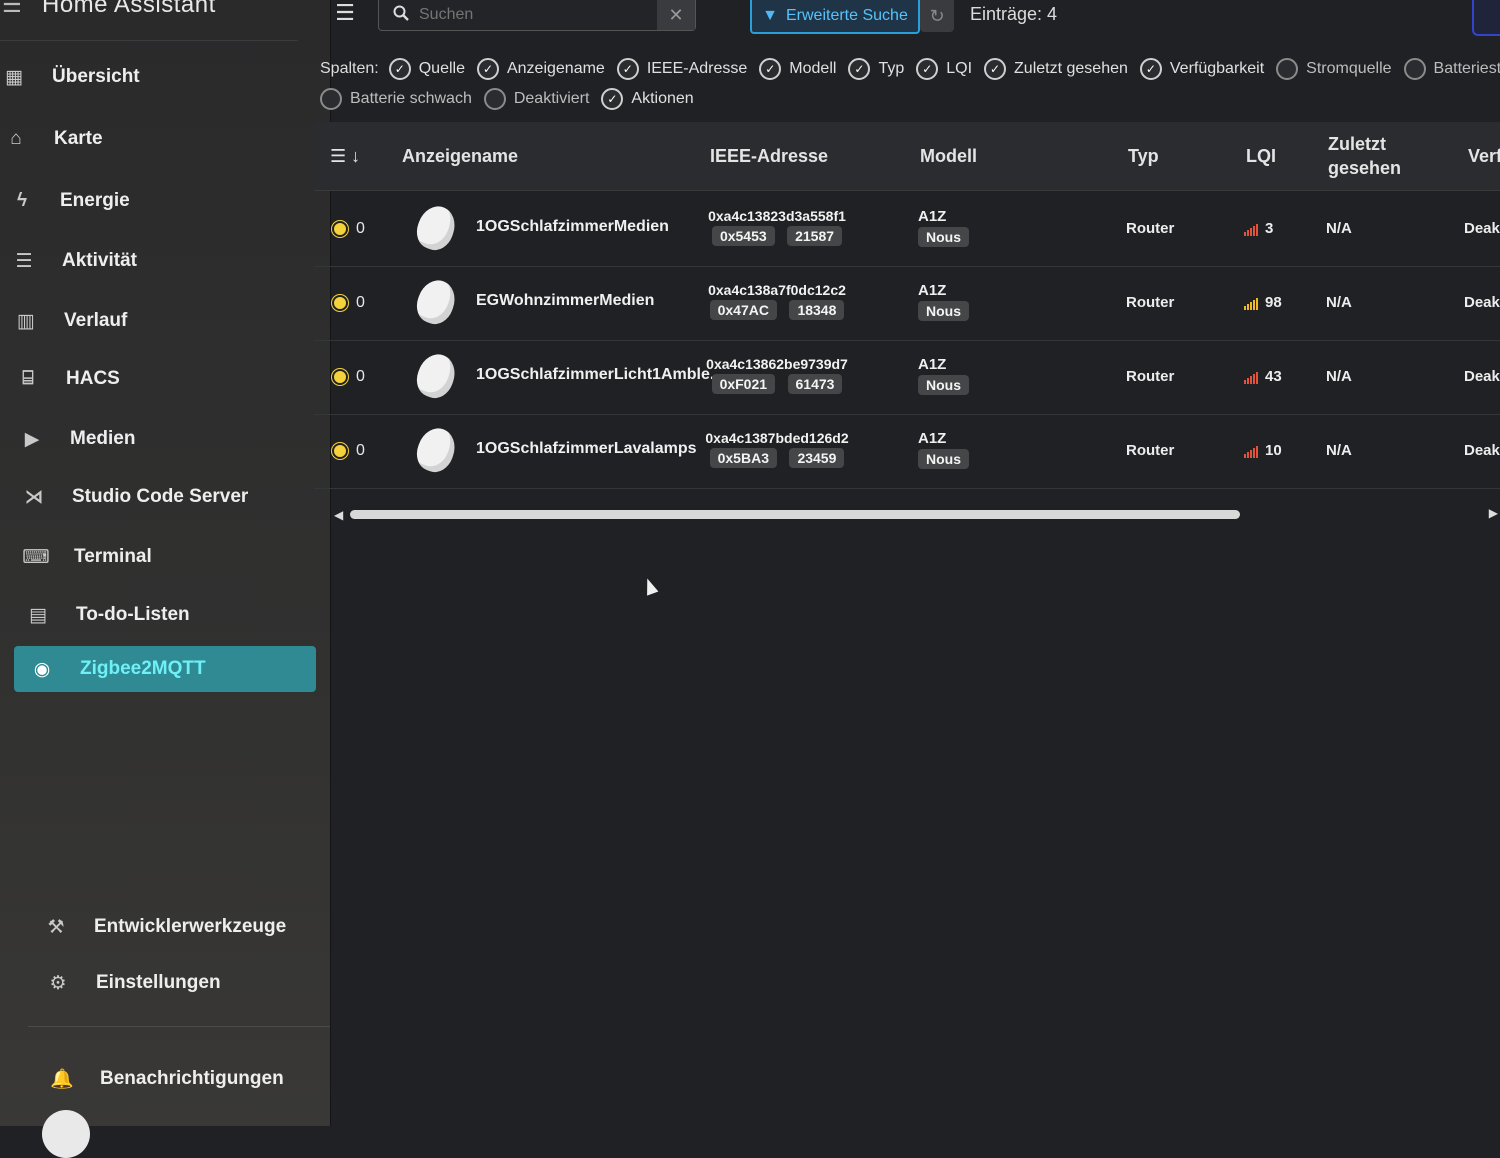  I want to click on device-name: EGWohnzimmerMedien, so click(565, 301).